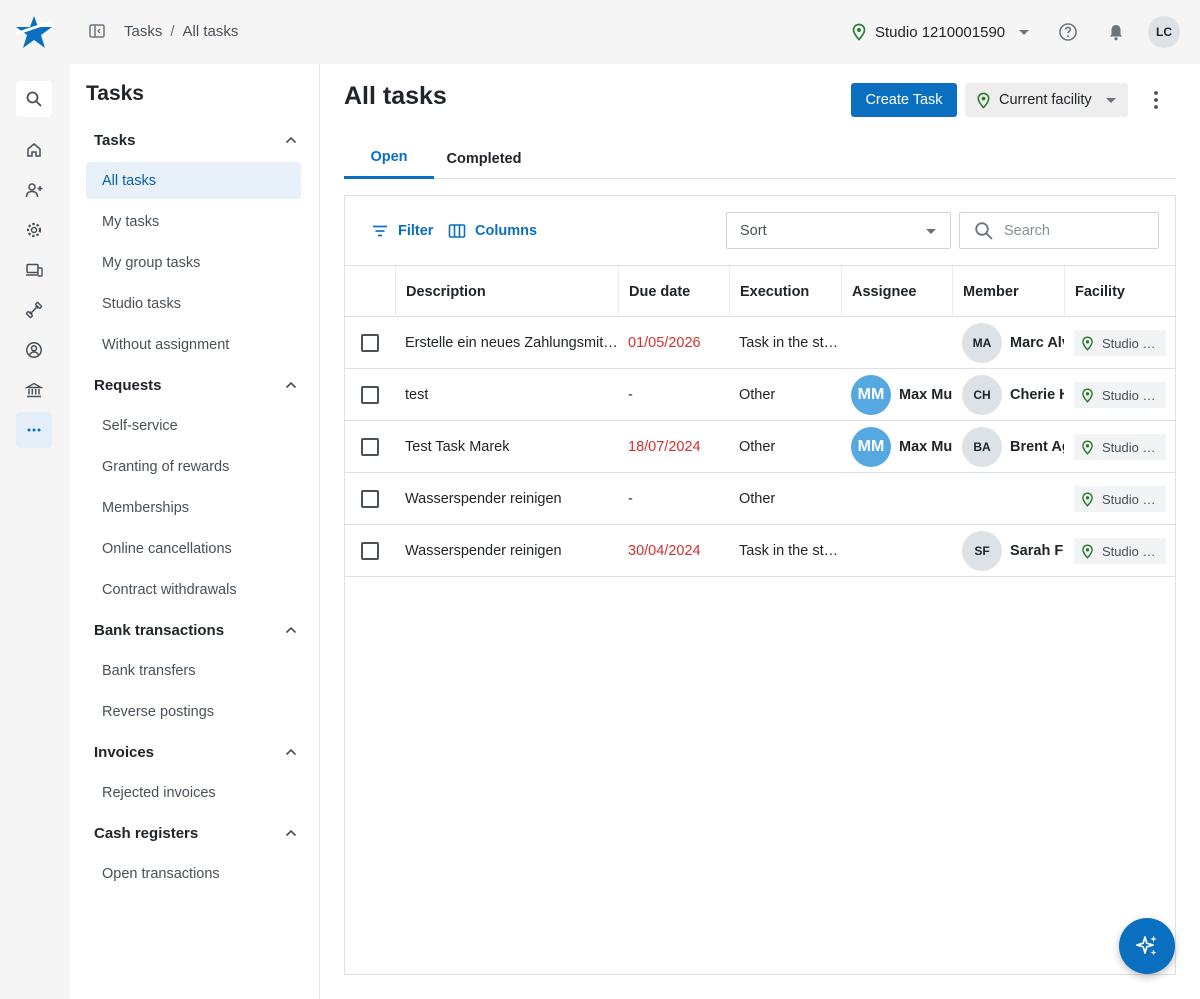 Image resolution: width=1200 pixels, height=999 pixels. Describe the element at coordinates (416, 231) in the screenshot. I see `filter-label: Filter` at that location.